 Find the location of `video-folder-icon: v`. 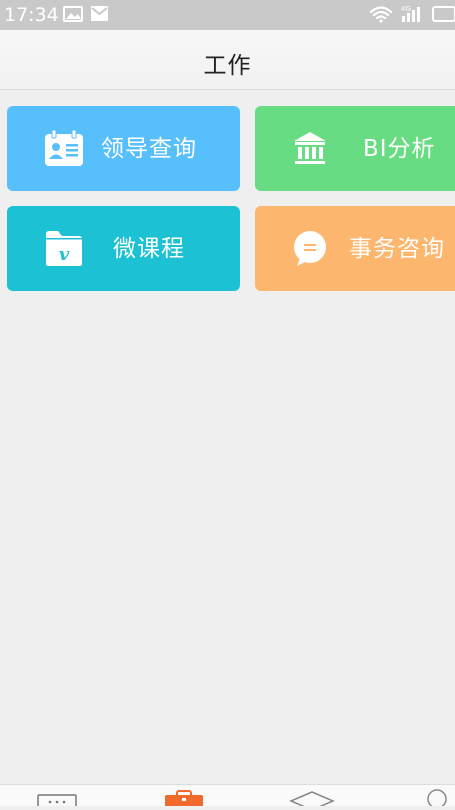

video-folder-icon: v is located at coordinates (64, 248).